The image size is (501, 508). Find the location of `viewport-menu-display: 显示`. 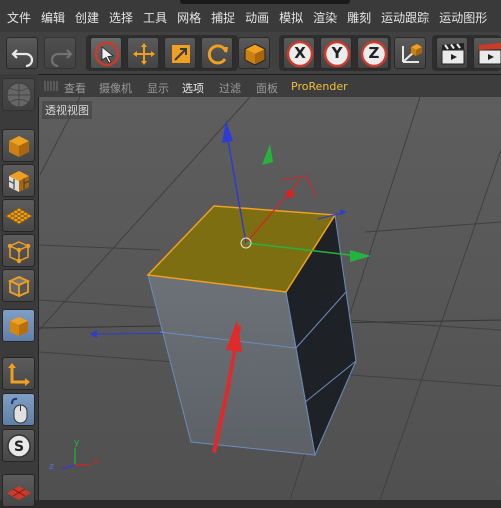

viewport-menu-display: 显示 is located at coordinates (158, 88).